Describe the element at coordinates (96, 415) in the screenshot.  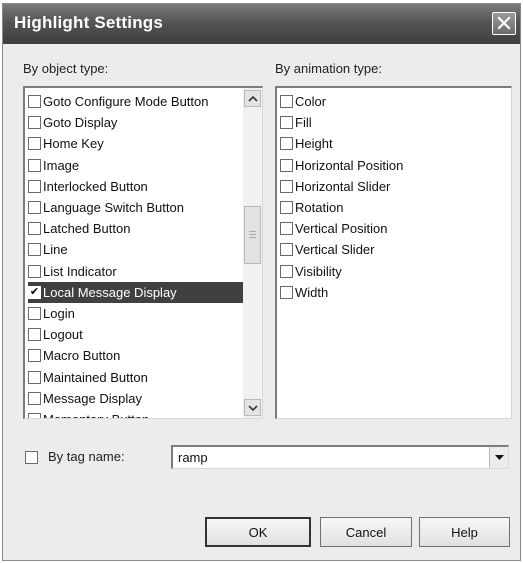
I see `item-label: Momentary Button` at that location.